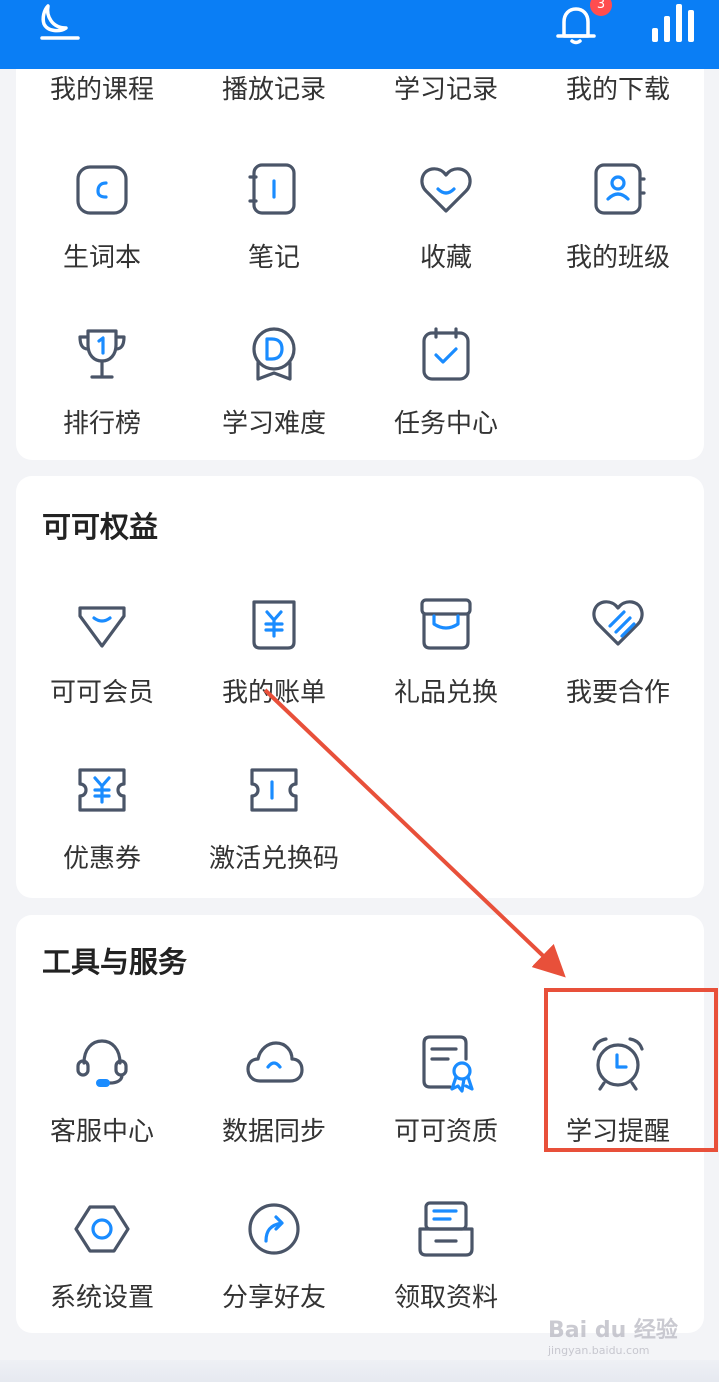 The width and height of the screenshot is (719, 1382). Describe the element at coordinates (273, 693) in the screenshot. I see `menu-item-label: 我的账单` at that location.